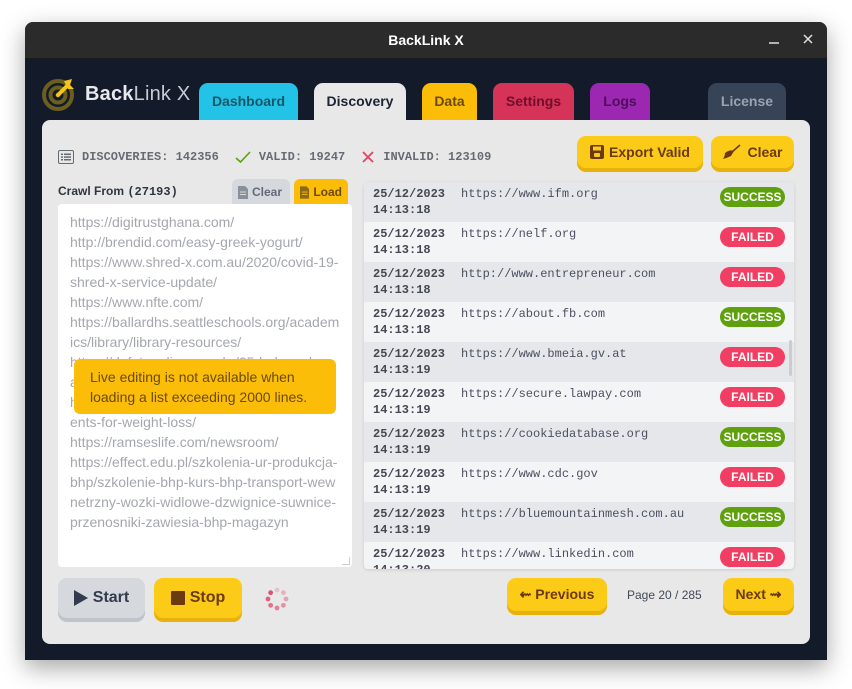 This screenshot has width=852, height=689. Describe the element at coordinates (758, 594) in the screenshot. I see `next-page-button: Next ⇝` at that location.